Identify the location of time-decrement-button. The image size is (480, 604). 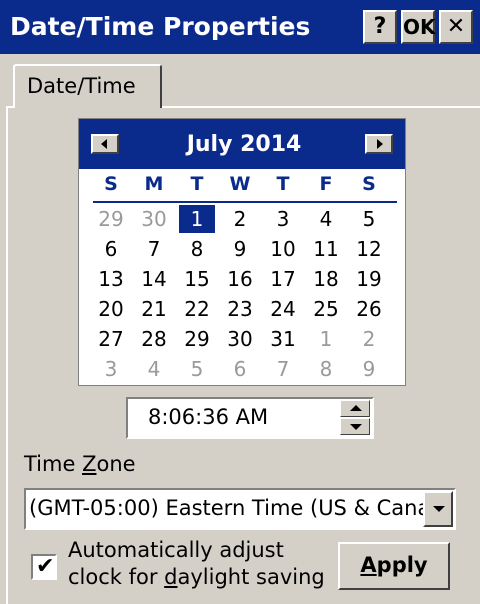
(355, 426).